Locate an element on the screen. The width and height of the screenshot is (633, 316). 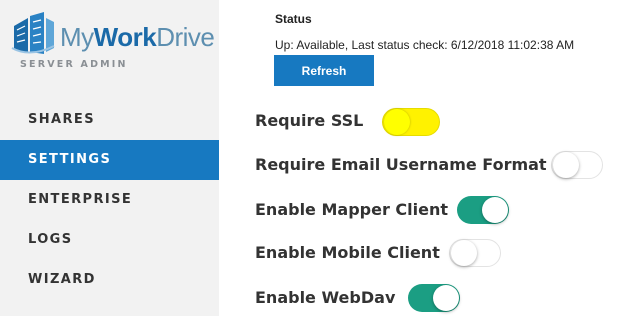
logo-my: My is located at coordinates (77, 37).